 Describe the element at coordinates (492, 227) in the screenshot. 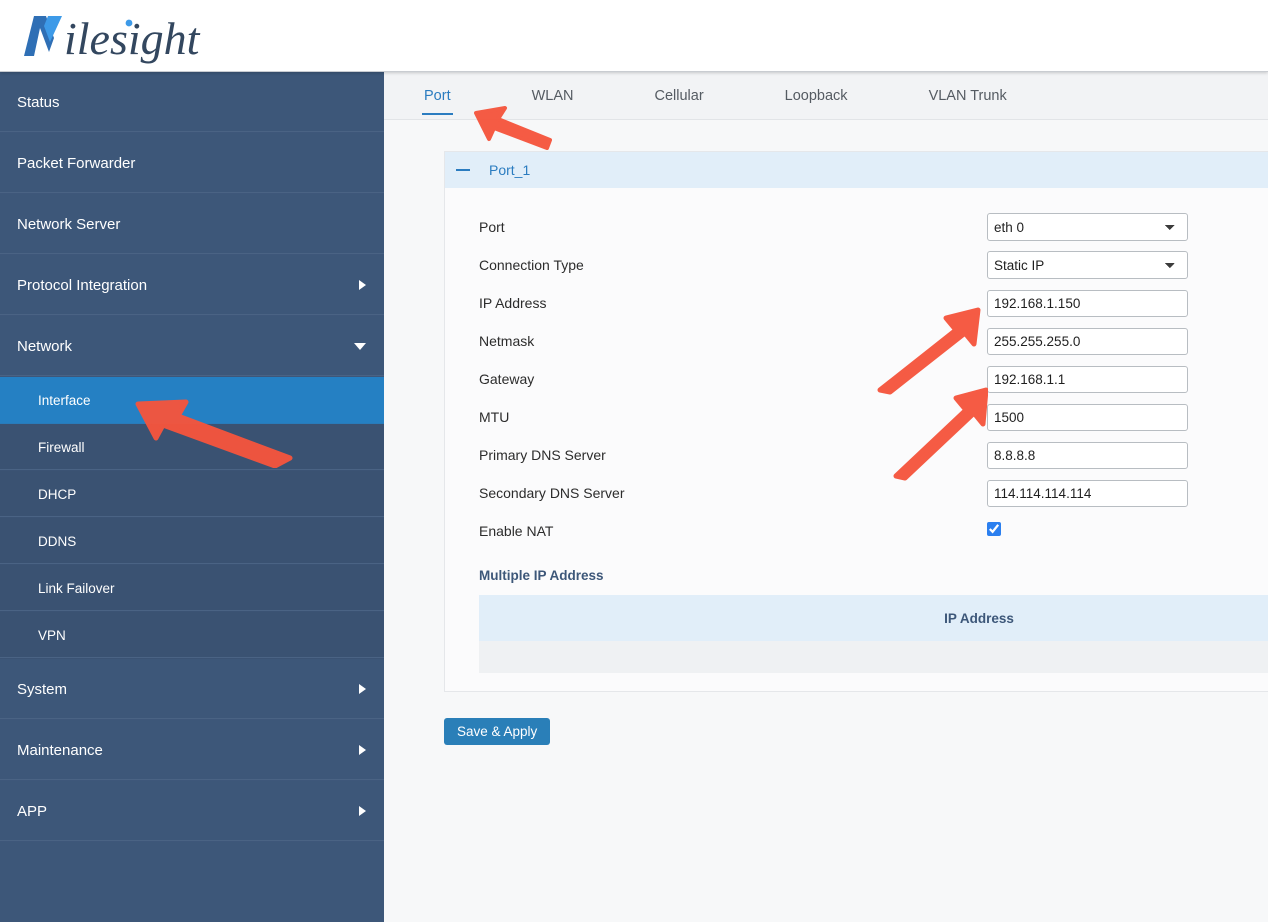

I see `field-label-port: Port` at that location.